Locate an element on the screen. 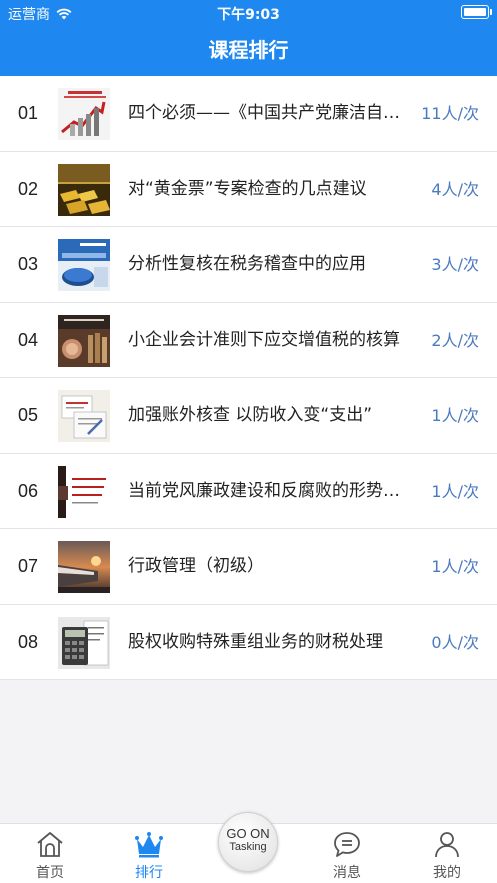 This screenshot has height=883, width=497. course-row: 06 当前党风廉政建设和反腐败的形势与任务 1人/次 is located at coordinates (248, 491).